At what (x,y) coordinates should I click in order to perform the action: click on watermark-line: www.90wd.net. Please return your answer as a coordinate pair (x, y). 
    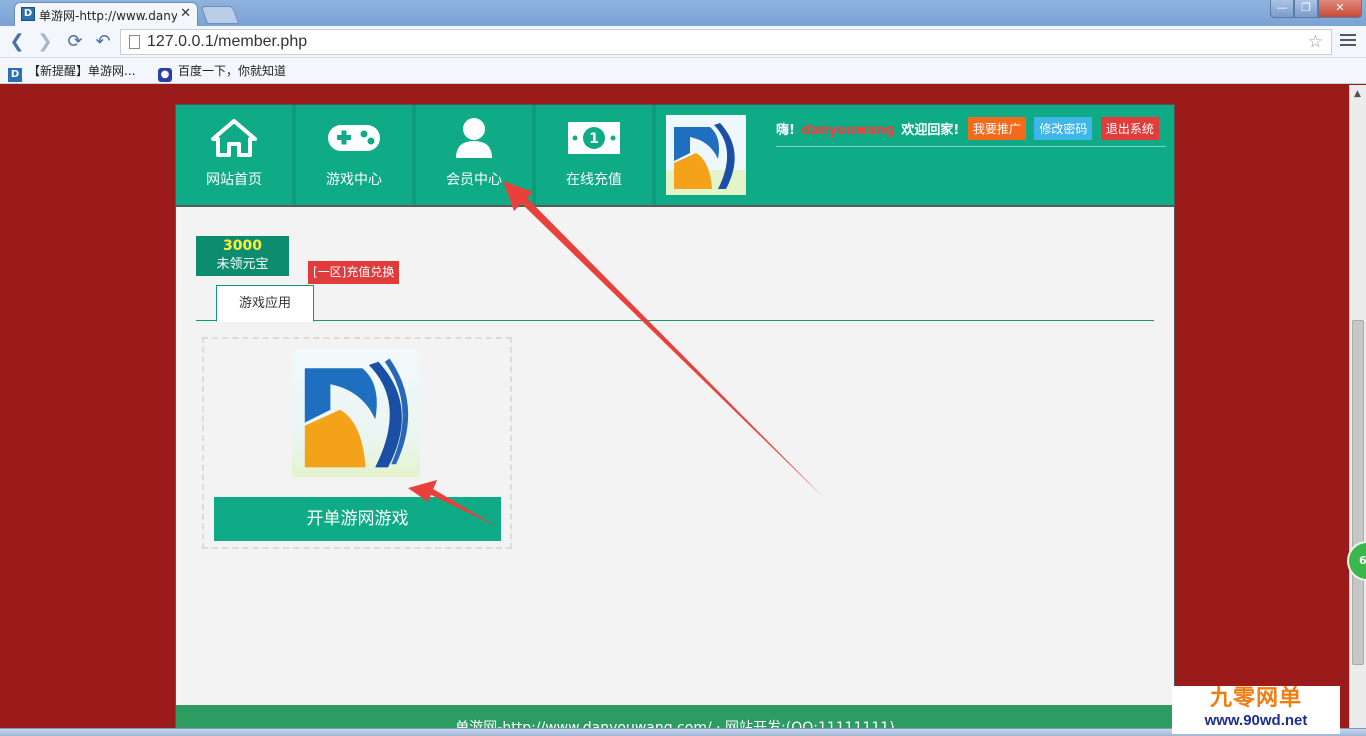
    Looking at the image, I should click on (1256, 720).